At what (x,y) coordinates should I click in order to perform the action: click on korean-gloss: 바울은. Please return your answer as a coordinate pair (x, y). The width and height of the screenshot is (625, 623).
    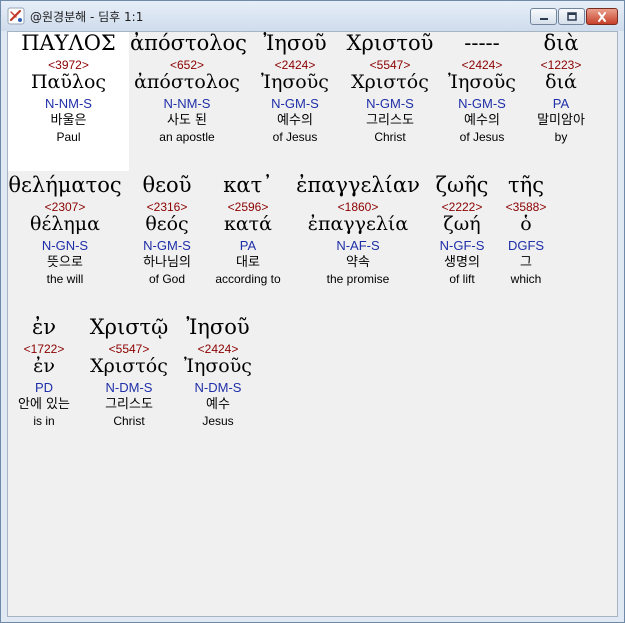
    Looking at the image, I should click on (68, 120).